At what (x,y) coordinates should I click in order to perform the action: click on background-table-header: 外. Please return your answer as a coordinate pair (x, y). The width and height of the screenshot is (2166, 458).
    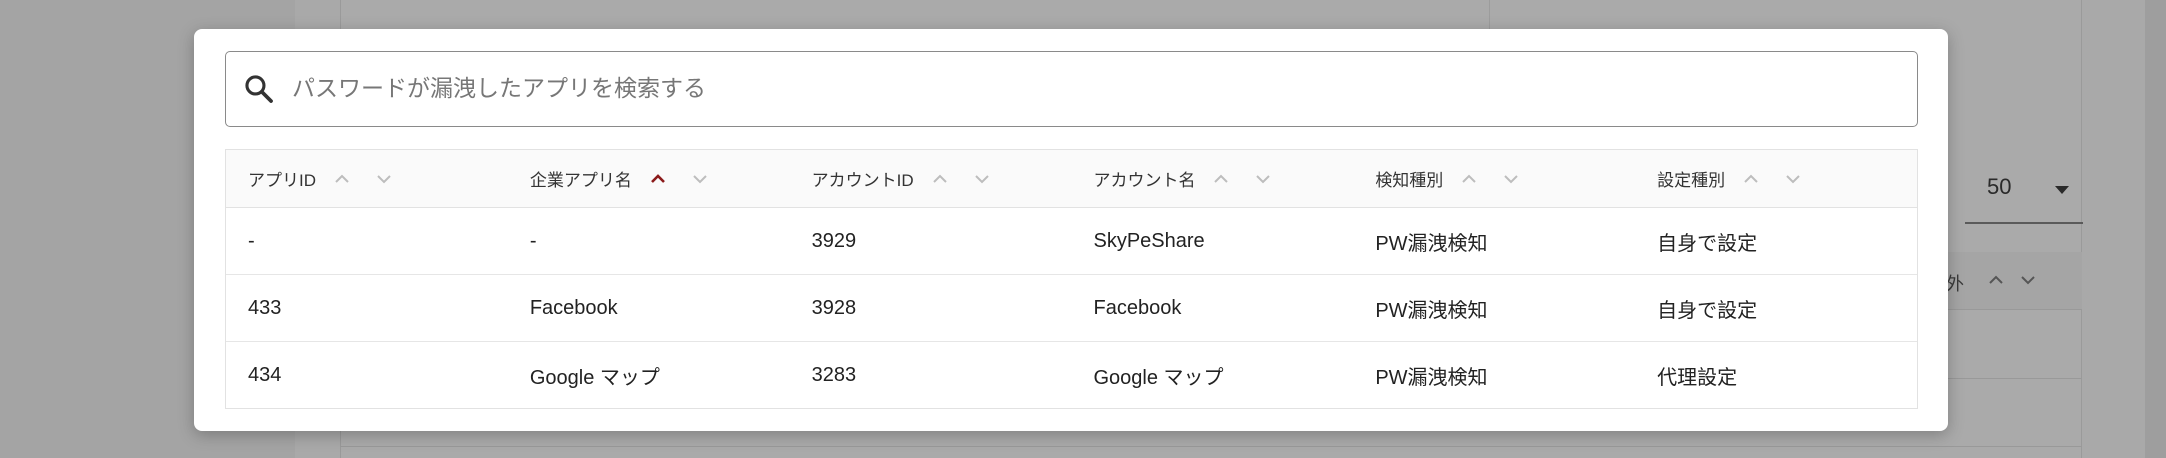
    Looking at the image, I should click on (2011, 281).